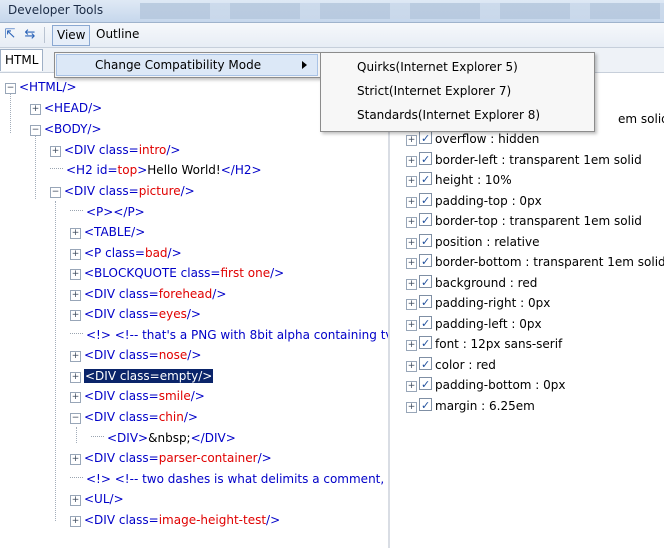  Describe the element at coordinates (71, 35) in the screenshot. I see `view-menu: View` at that location.